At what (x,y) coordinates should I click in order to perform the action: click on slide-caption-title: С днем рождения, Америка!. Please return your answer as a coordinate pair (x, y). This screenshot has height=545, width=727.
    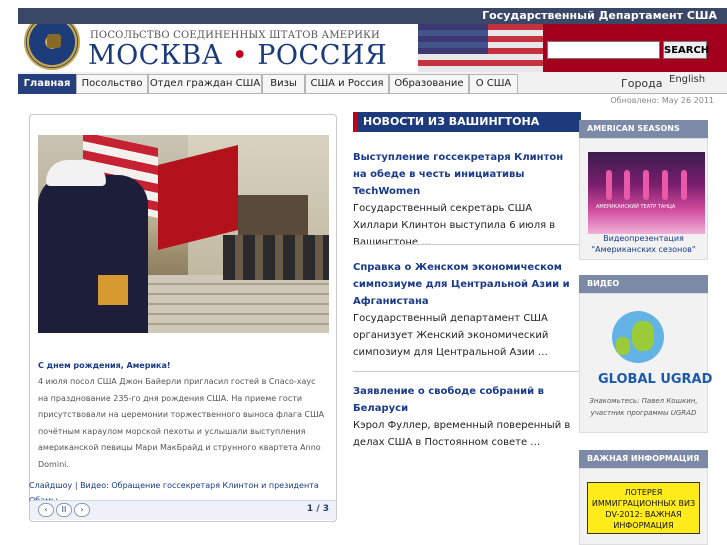
    Looking at the image, I should click on (104, 365).